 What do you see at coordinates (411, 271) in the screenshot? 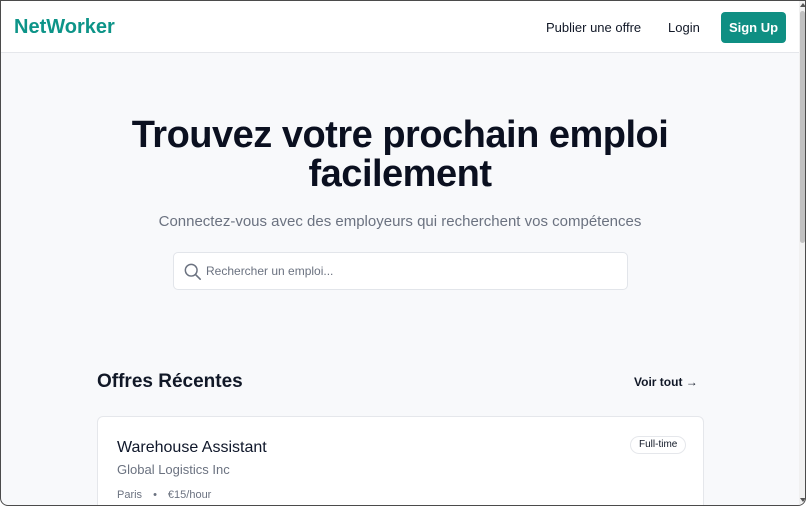
I see `search-input` at bounding box center [411, 271].